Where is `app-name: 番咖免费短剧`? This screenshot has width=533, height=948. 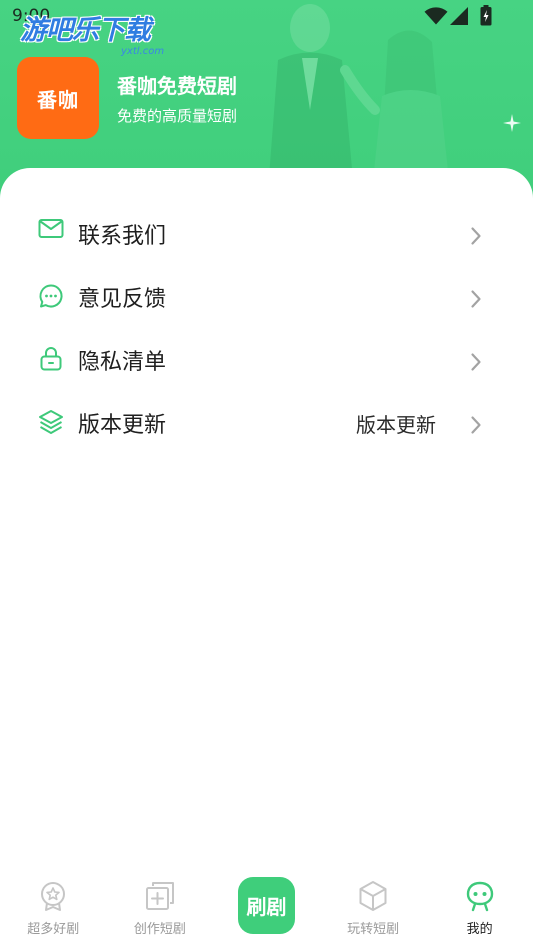
app-name: 番咖免费短剧 is located at coordinates (177, 86).